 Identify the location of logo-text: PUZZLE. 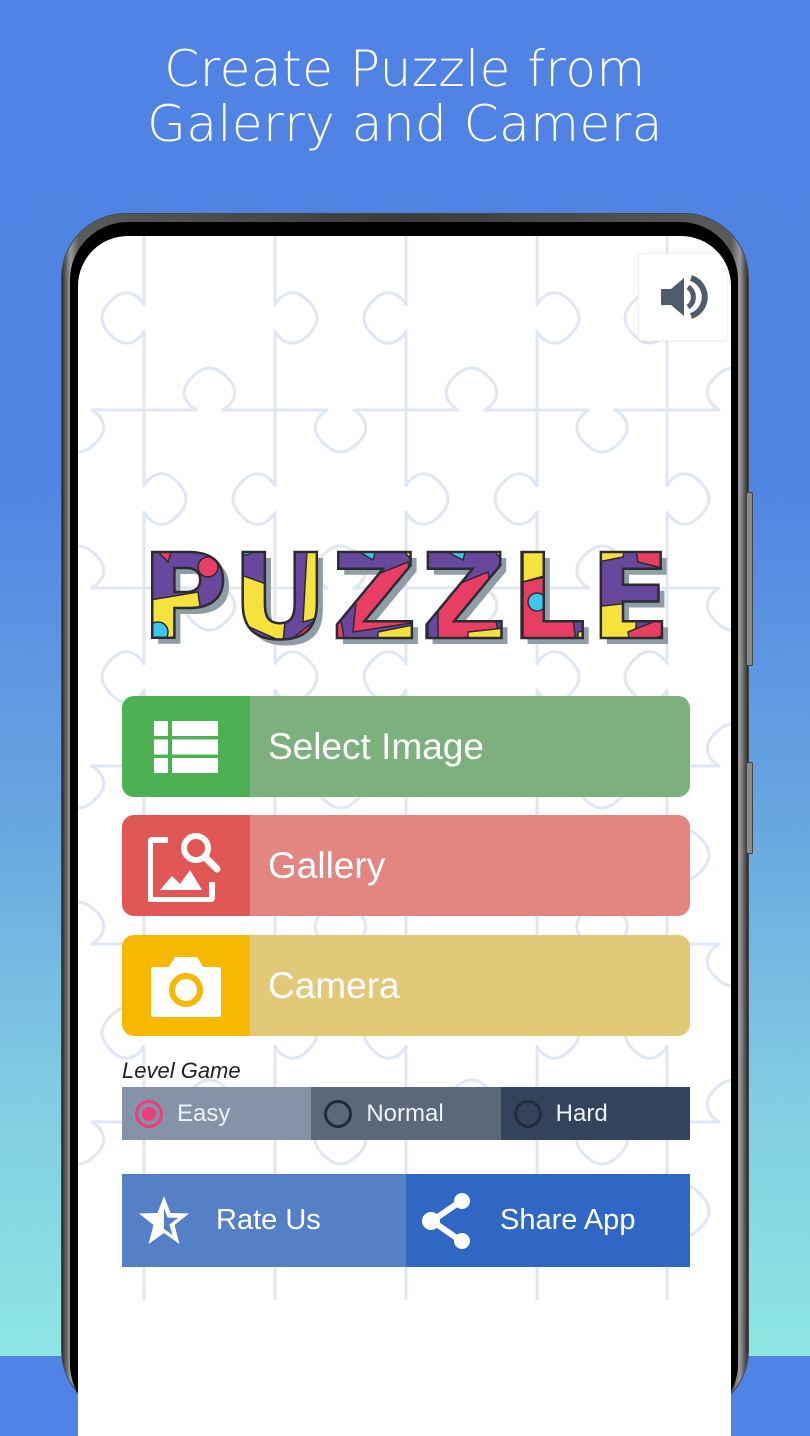
(407, 597).